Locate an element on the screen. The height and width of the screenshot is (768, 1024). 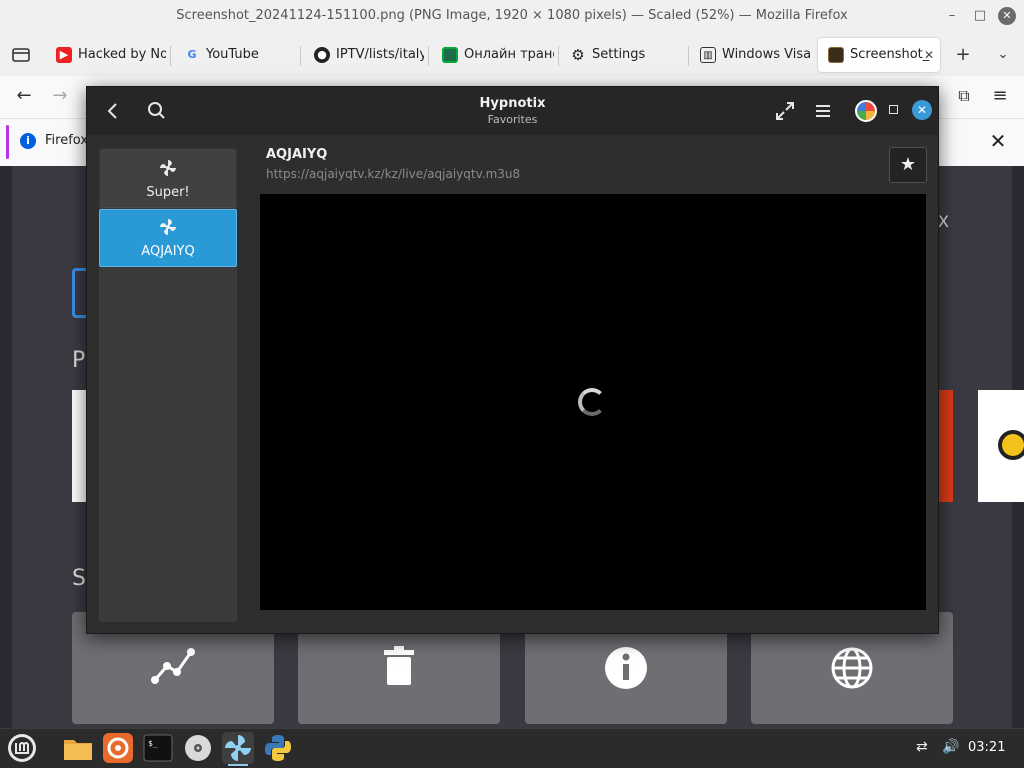
tab-online: Онлайн транс is located at coordinates (493, 55).